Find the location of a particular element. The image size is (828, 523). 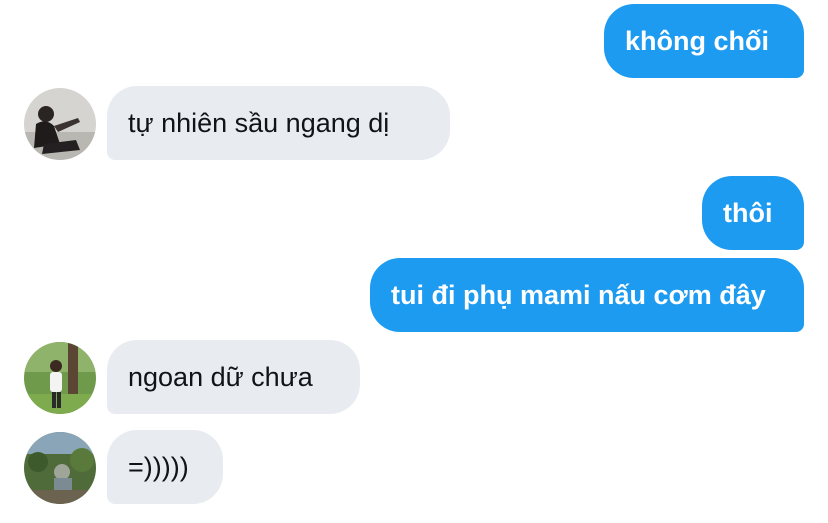

message-bubble-outgoing: tui đi phụ mami nấu cơm đây is located at coordinates (587, 295).